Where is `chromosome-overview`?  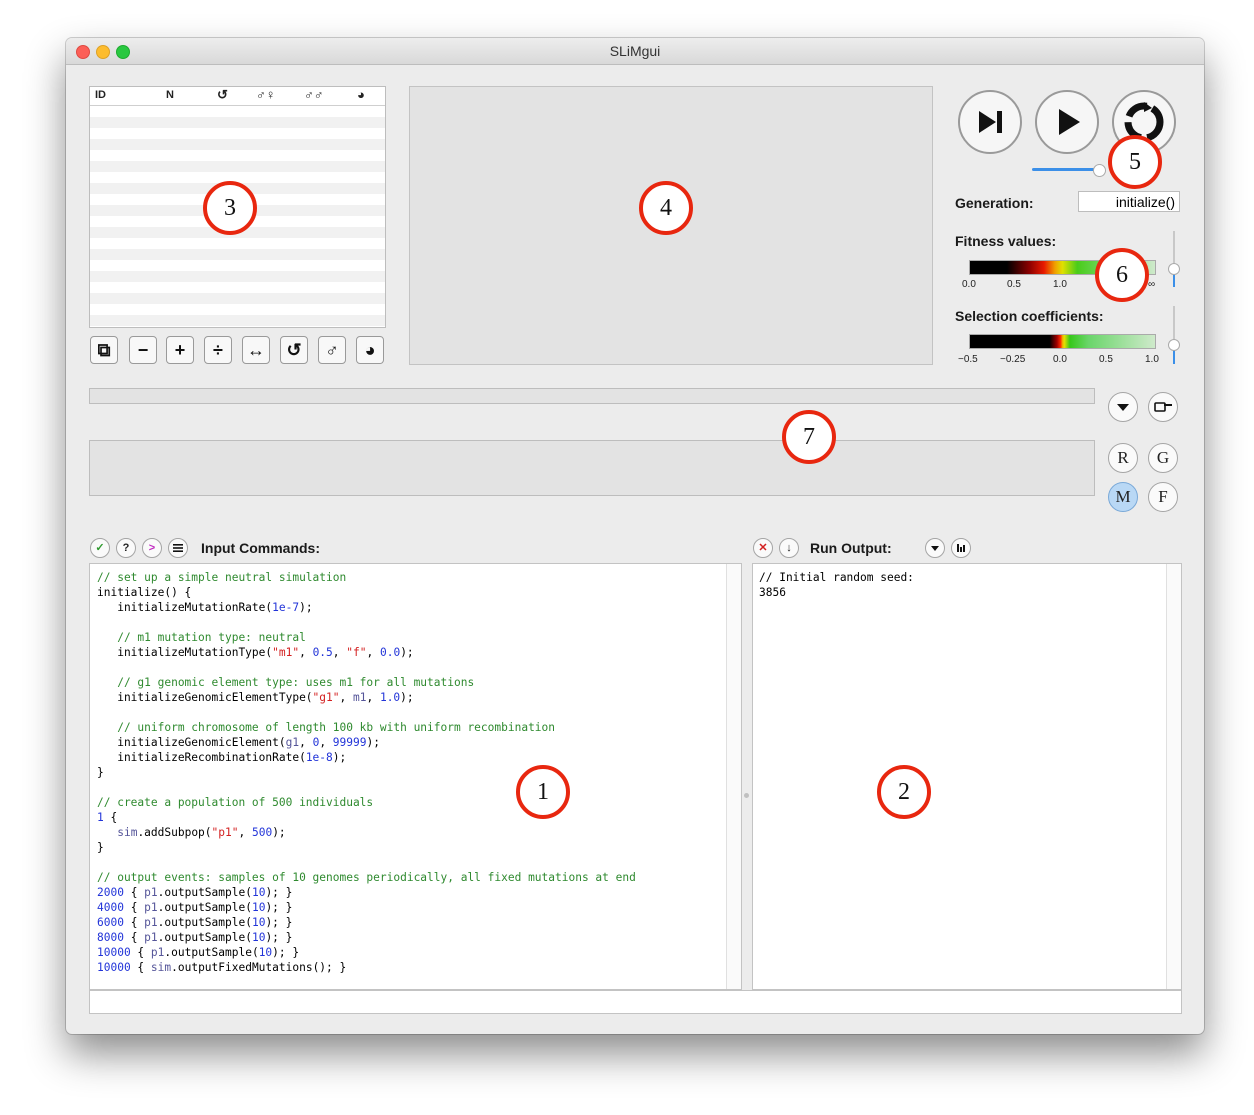
chromosome-overview is located at coordinates (592, 396).